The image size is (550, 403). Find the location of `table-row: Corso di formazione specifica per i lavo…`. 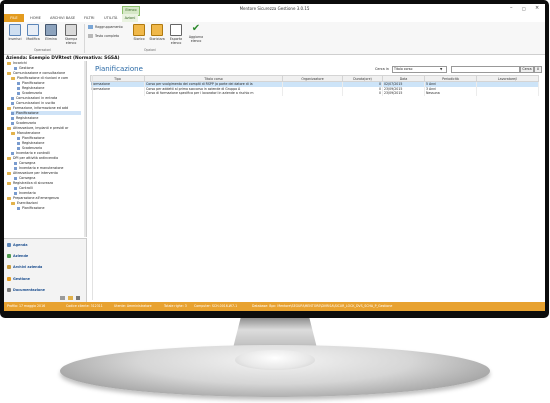

table-row: Corso di formazione specifica per i lavo… is located at coordinates (314, 93).